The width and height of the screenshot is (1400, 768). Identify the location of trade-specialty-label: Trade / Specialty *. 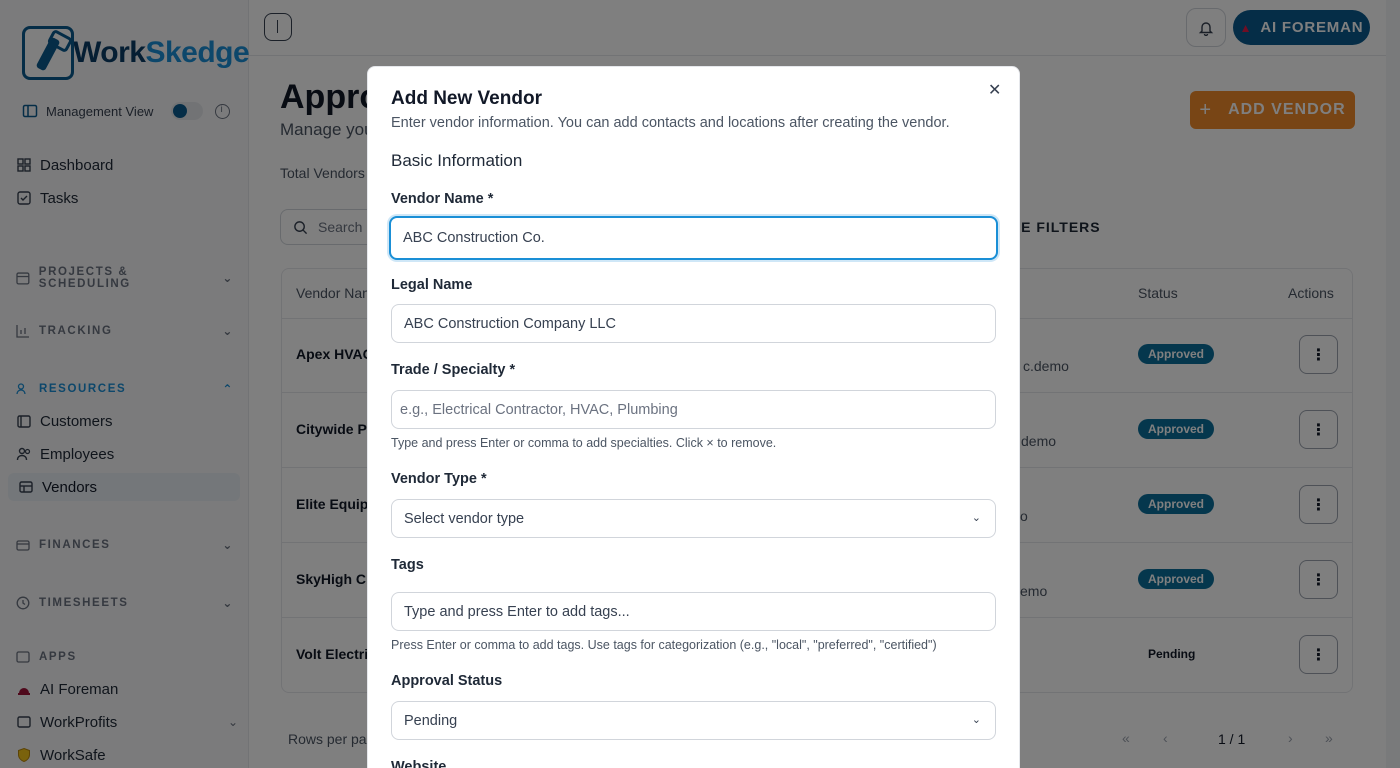
(453, 370).